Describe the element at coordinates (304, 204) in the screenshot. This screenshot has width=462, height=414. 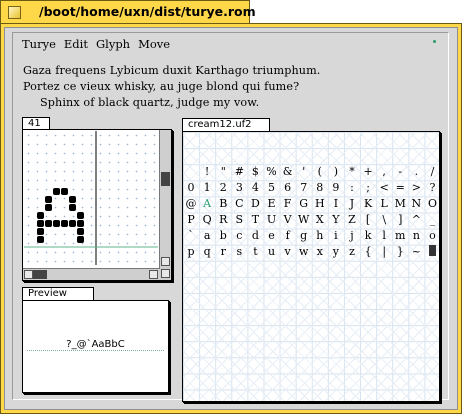
I see `glyph-cell: G` at that location.